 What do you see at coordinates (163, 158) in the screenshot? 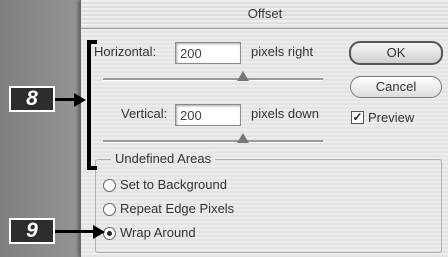
I see `undefined-areas-title: Undefined Areas` at bounding box center [163, 158].